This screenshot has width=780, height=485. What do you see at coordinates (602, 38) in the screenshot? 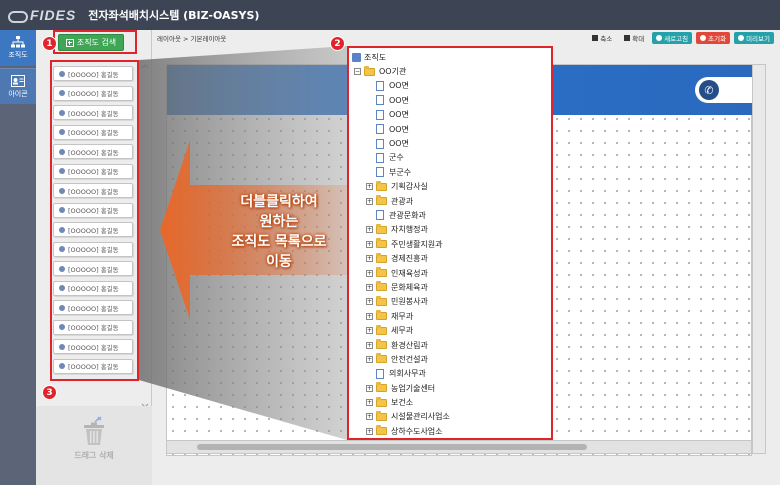
I see `zoom-out-button: 축소` at bounding box center [602, 38].